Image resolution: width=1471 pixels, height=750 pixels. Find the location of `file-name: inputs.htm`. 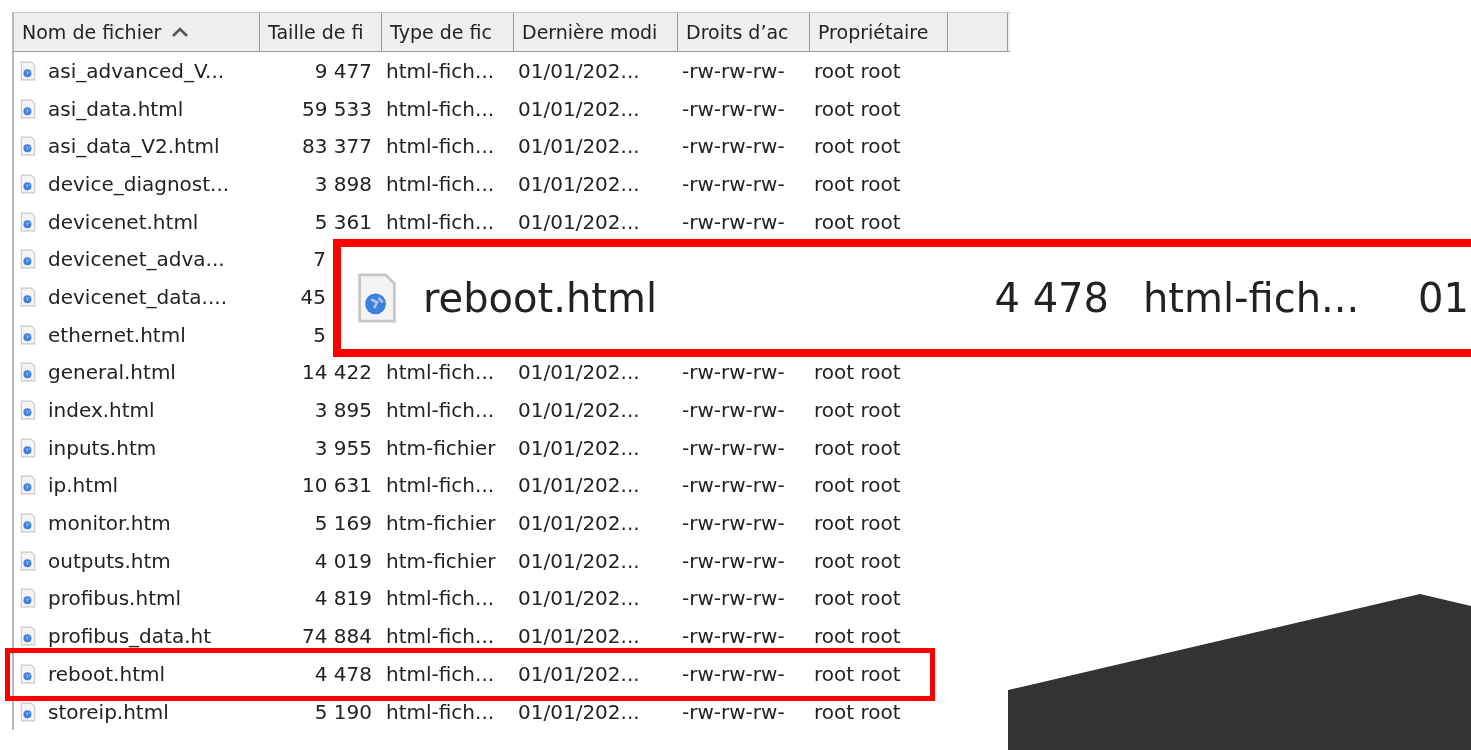

file-name: inputs.htm is located at coordinates (102, 447).